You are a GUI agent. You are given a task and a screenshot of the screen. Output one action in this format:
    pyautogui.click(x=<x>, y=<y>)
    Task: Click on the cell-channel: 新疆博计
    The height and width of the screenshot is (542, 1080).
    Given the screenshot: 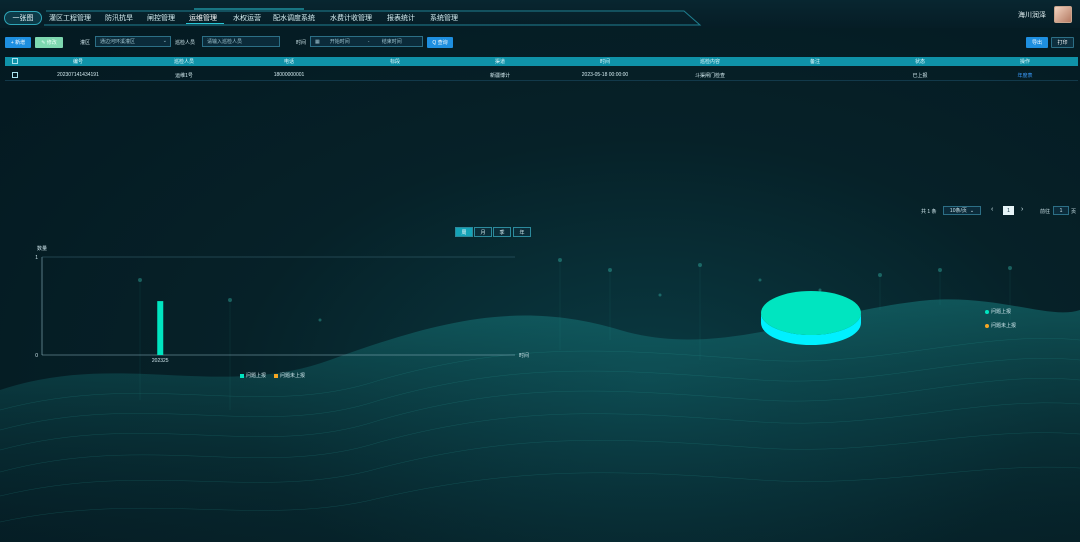 What is the action you would take?
    pyautogui.click(x=500, y=76)
    